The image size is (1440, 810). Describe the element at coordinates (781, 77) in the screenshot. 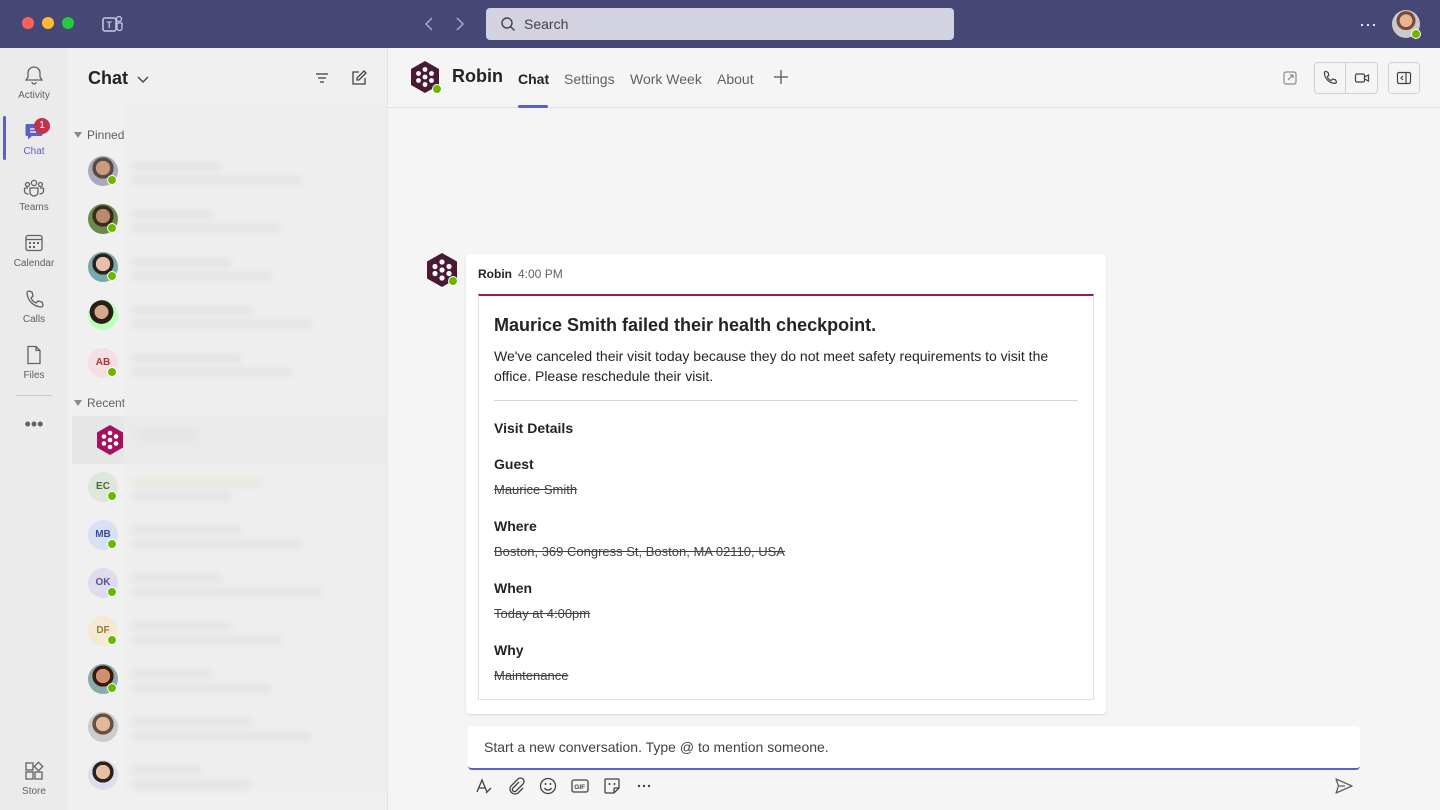

I see `add-tab-icon` at that location.